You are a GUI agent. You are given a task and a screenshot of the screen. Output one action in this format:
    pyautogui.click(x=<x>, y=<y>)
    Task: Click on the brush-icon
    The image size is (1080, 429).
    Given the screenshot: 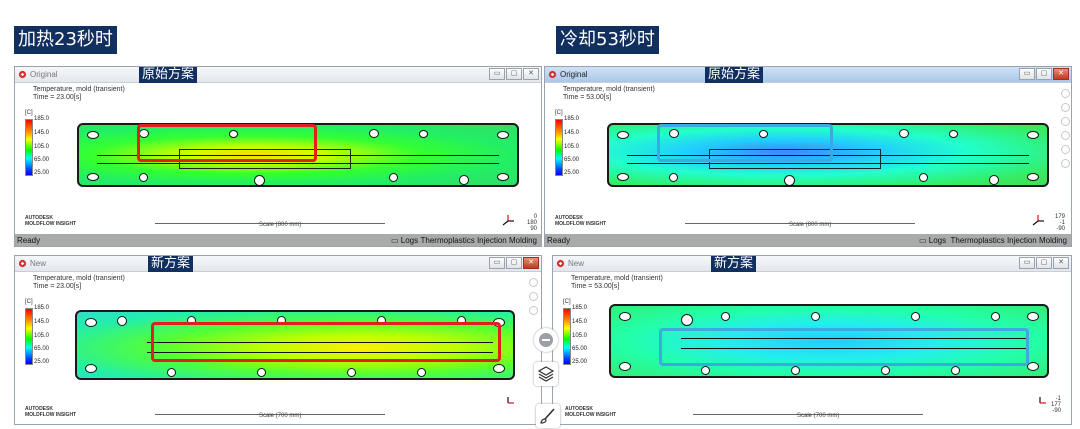 What is the action you would take?
    pyautogui.click(x=547, y=416)
    